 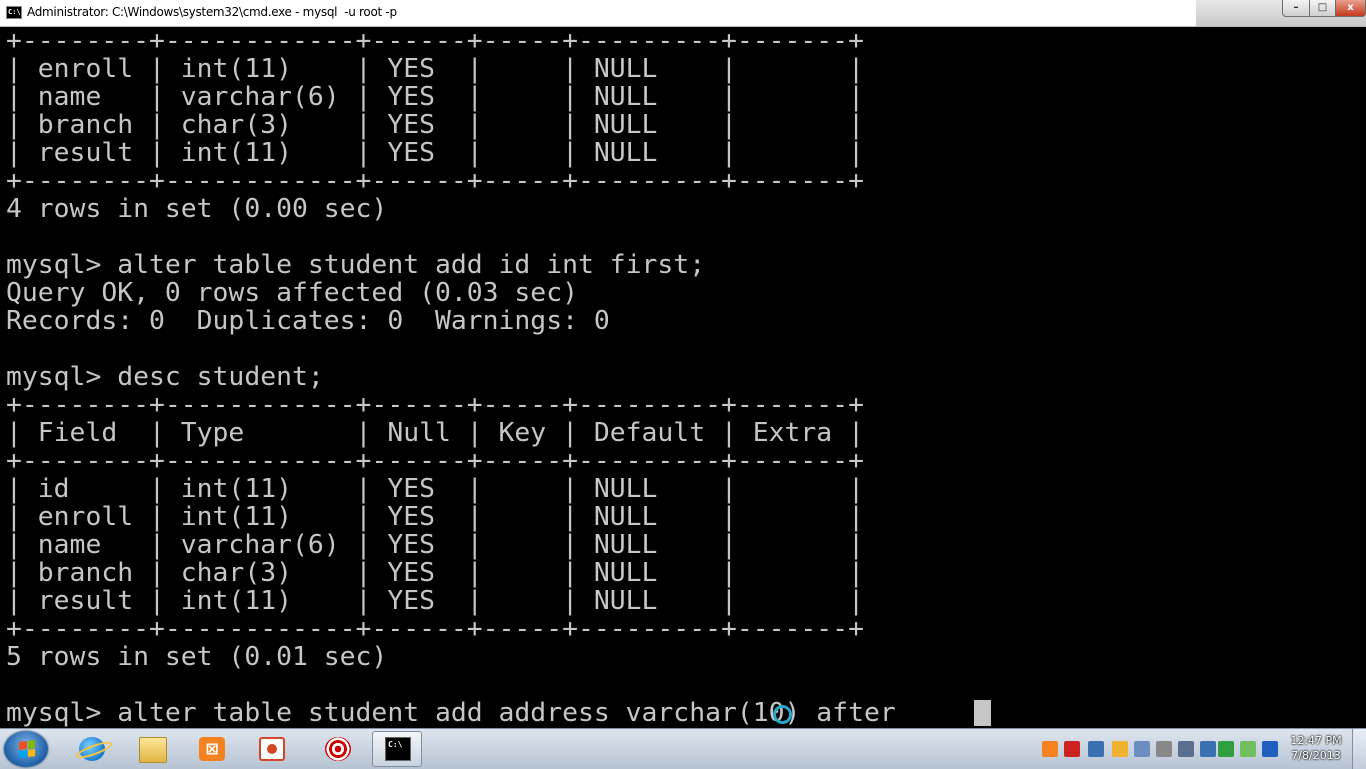 I want to click on clock-date: 7/8/2013, so click(x=1316, y=755).